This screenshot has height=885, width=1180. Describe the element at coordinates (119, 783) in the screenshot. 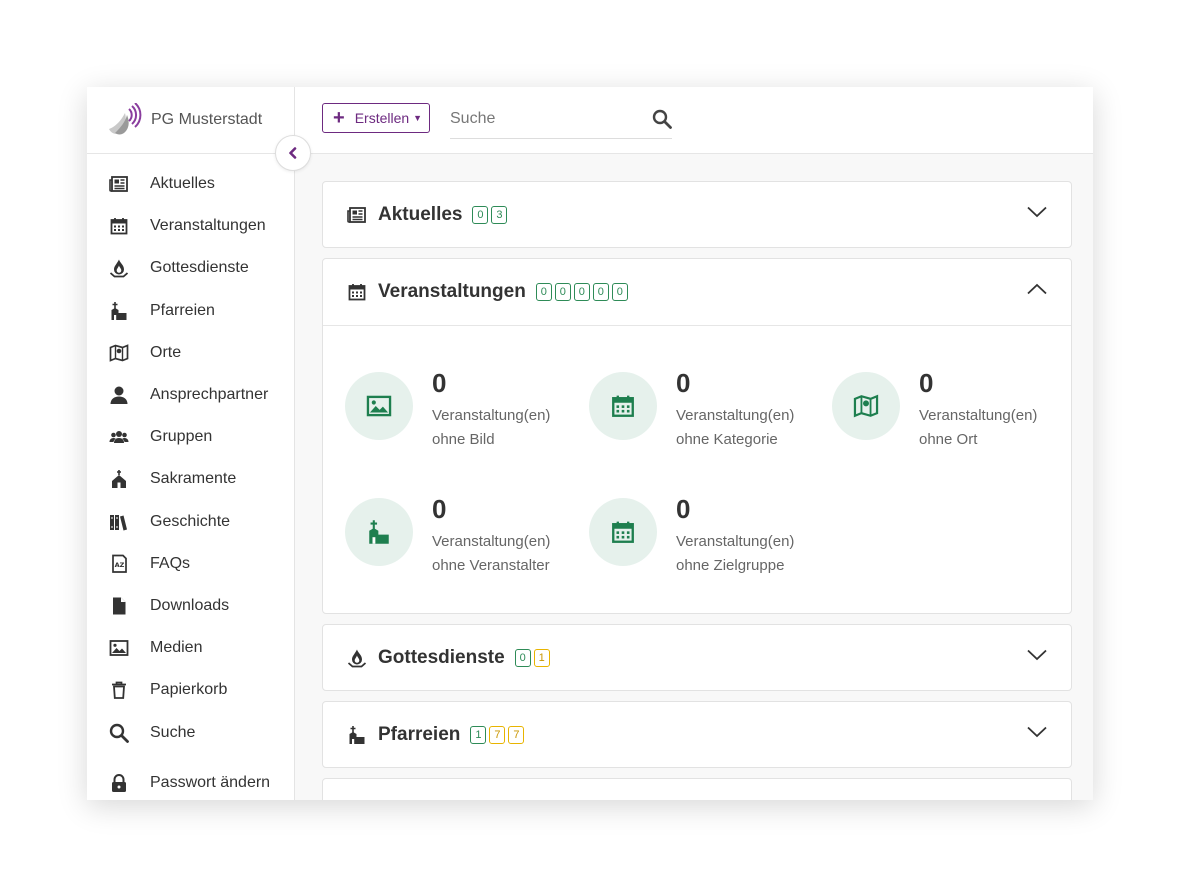

I see `lock-icon` at that location.